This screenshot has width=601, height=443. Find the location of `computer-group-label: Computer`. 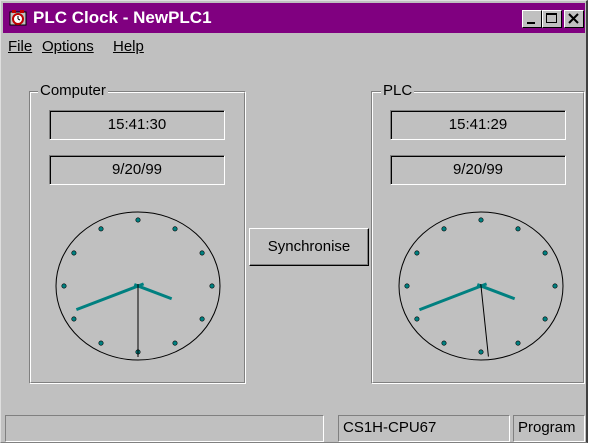

computer-group-label: Computer is located at coordinates (73, 90).